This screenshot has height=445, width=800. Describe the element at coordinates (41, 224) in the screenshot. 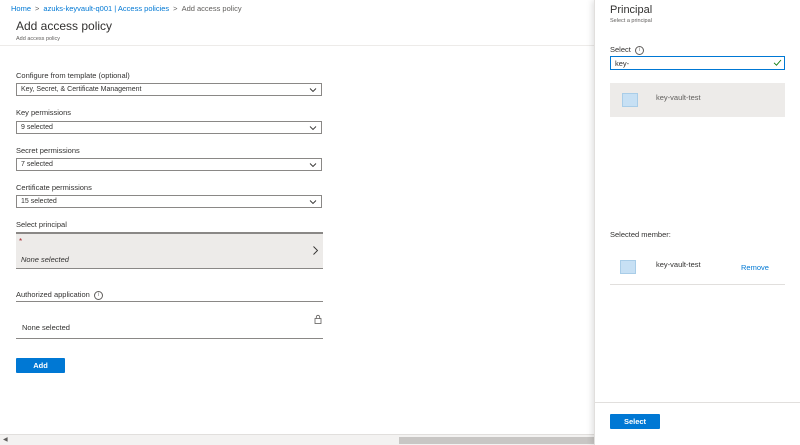

I see `select-principal-label: Select principal` at that location.